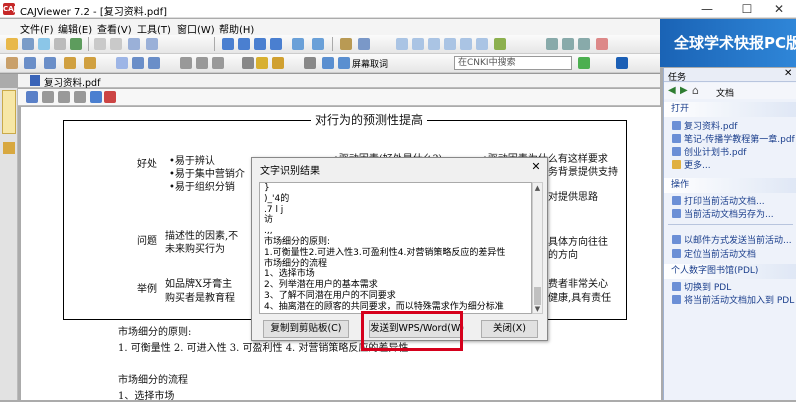 The image size is (796, 402). Describe the element at coordinates (513, 63) in the screenshot. I see `cnki-search-input: 在CNKI中搜索` at that location.